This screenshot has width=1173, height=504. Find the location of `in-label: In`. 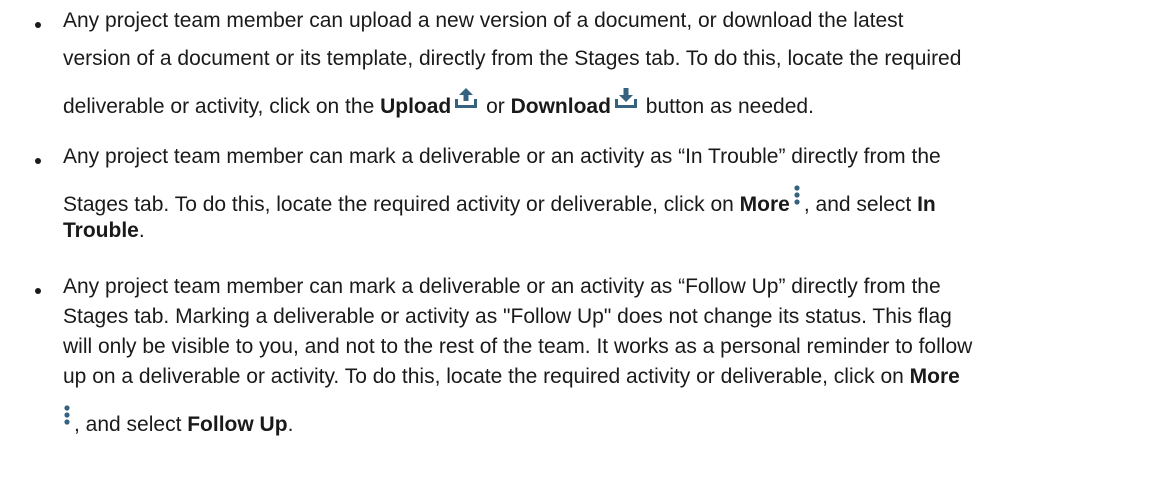

in-label: In is located at coordinates (926, 204).